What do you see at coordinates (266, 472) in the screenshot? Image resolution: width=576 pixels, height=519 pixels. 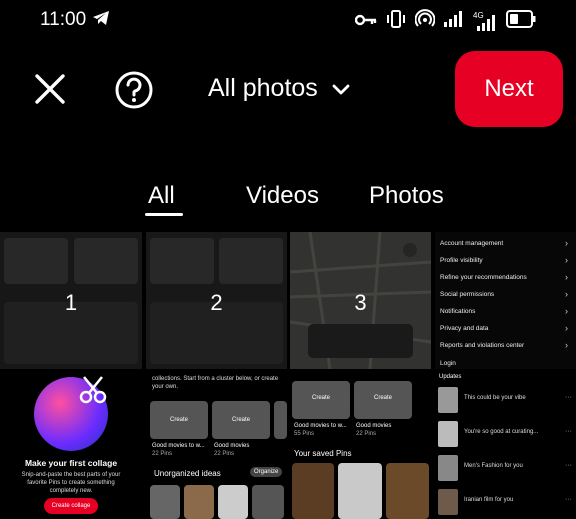 I see `organize-button: Organize` at bounding box center [266, 472].